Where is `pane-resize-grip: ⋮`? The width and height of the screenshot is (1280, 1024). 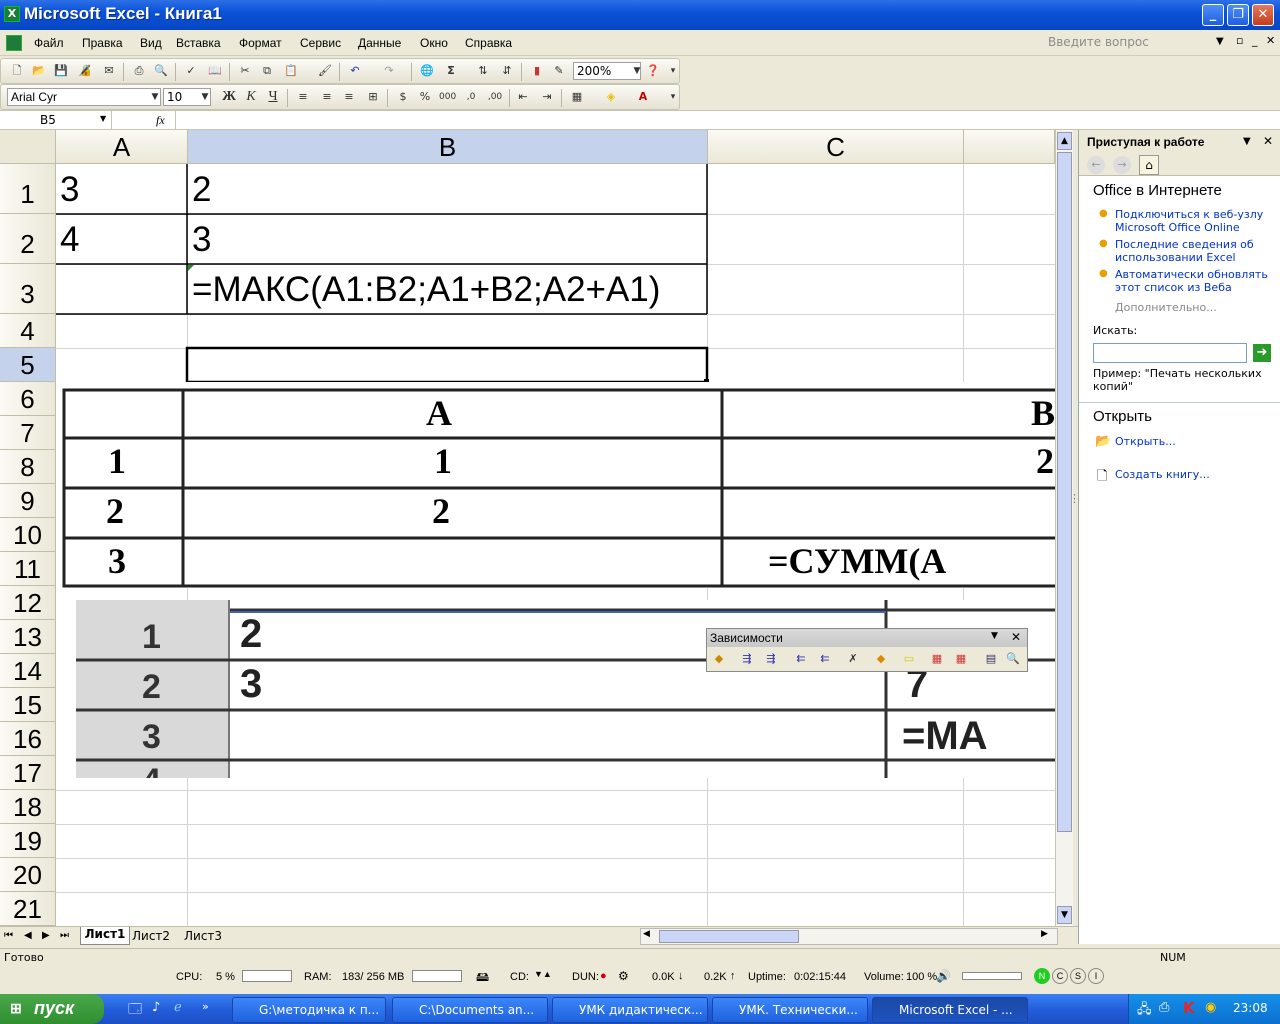
pane-resize-grip: ⋮ is located at coordinates (1074, 498).